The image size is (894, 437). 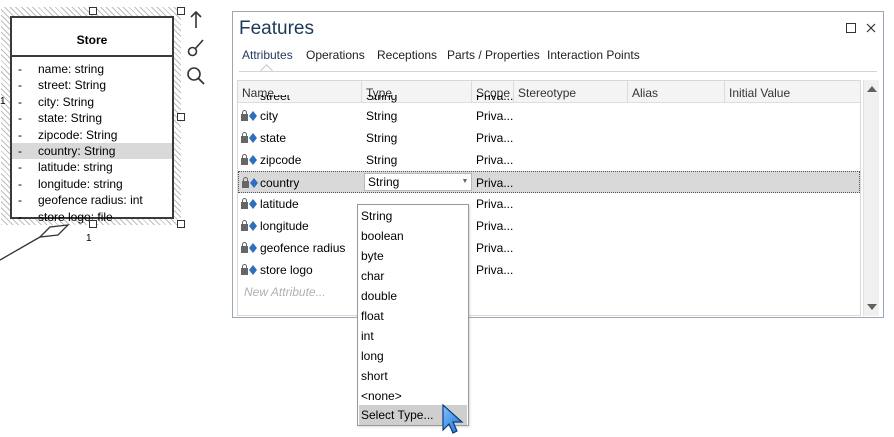 I want to click on uml-attribute: - state: String, so click(x=92, y=118).